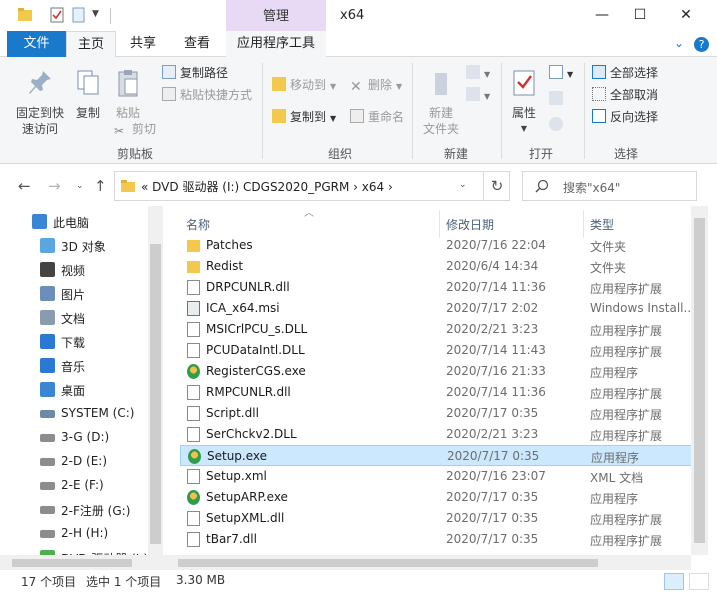  I want to click on move-to-label: 移动到, so click(308, 85).